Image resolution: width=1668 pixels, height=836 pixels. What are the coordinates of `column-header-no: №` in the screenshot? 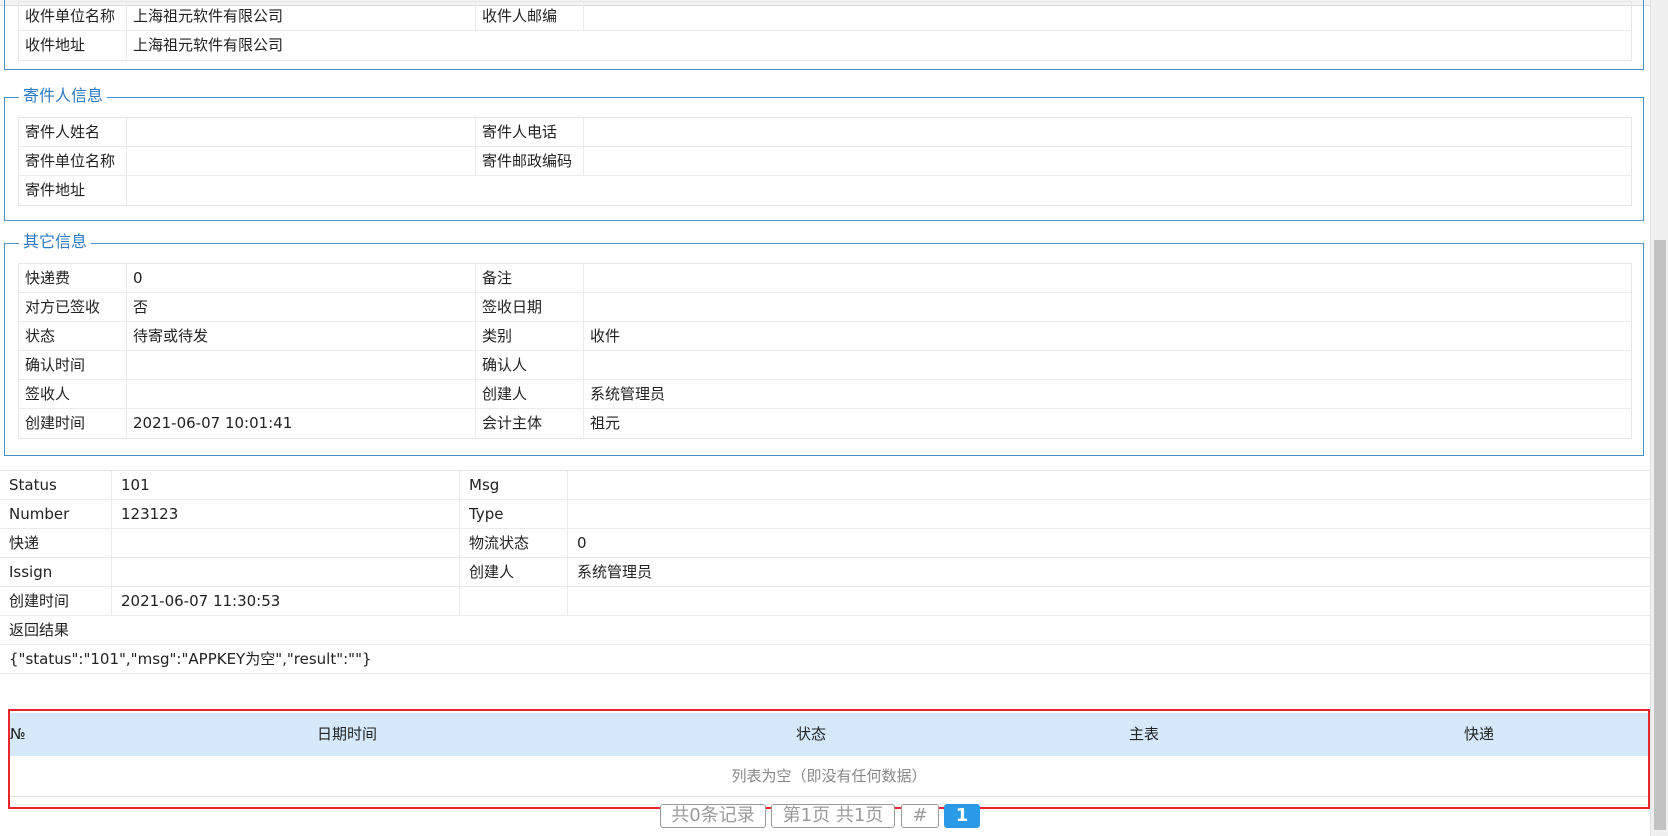 It's located at (30, 734).